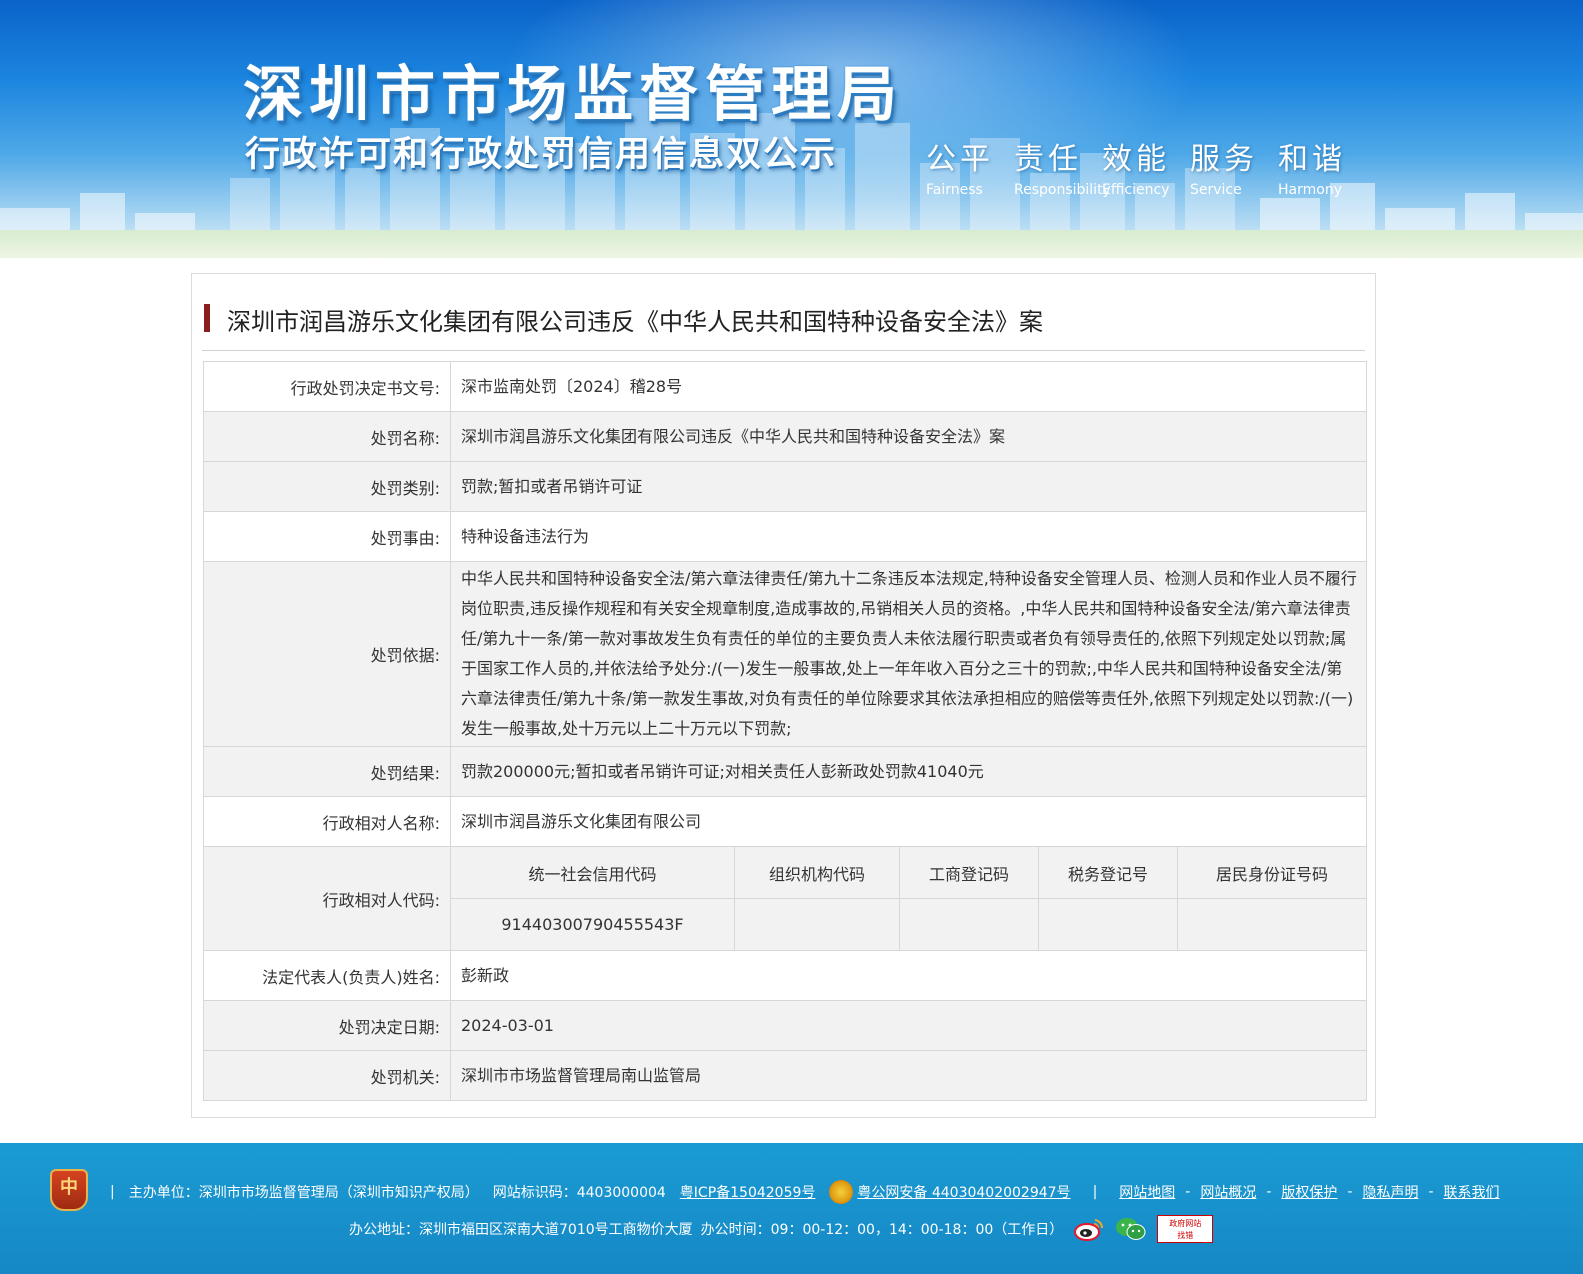  What do you see at coordinates (908, 975) in the screenshot?
I see `value-legal-rep: 彭新政` at bounding box center [908, 975].